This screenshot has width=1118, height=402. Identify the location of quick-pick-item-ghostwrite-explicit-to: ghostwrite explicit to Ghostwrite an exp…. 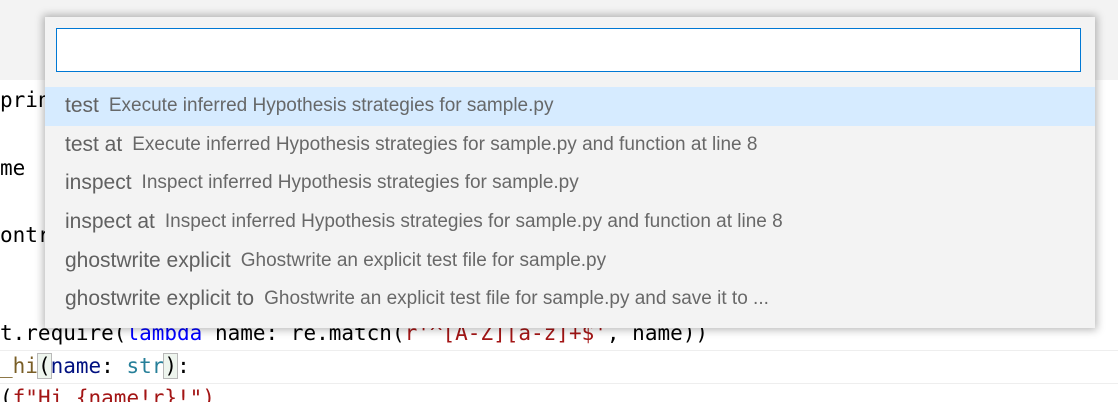
(570, 299).